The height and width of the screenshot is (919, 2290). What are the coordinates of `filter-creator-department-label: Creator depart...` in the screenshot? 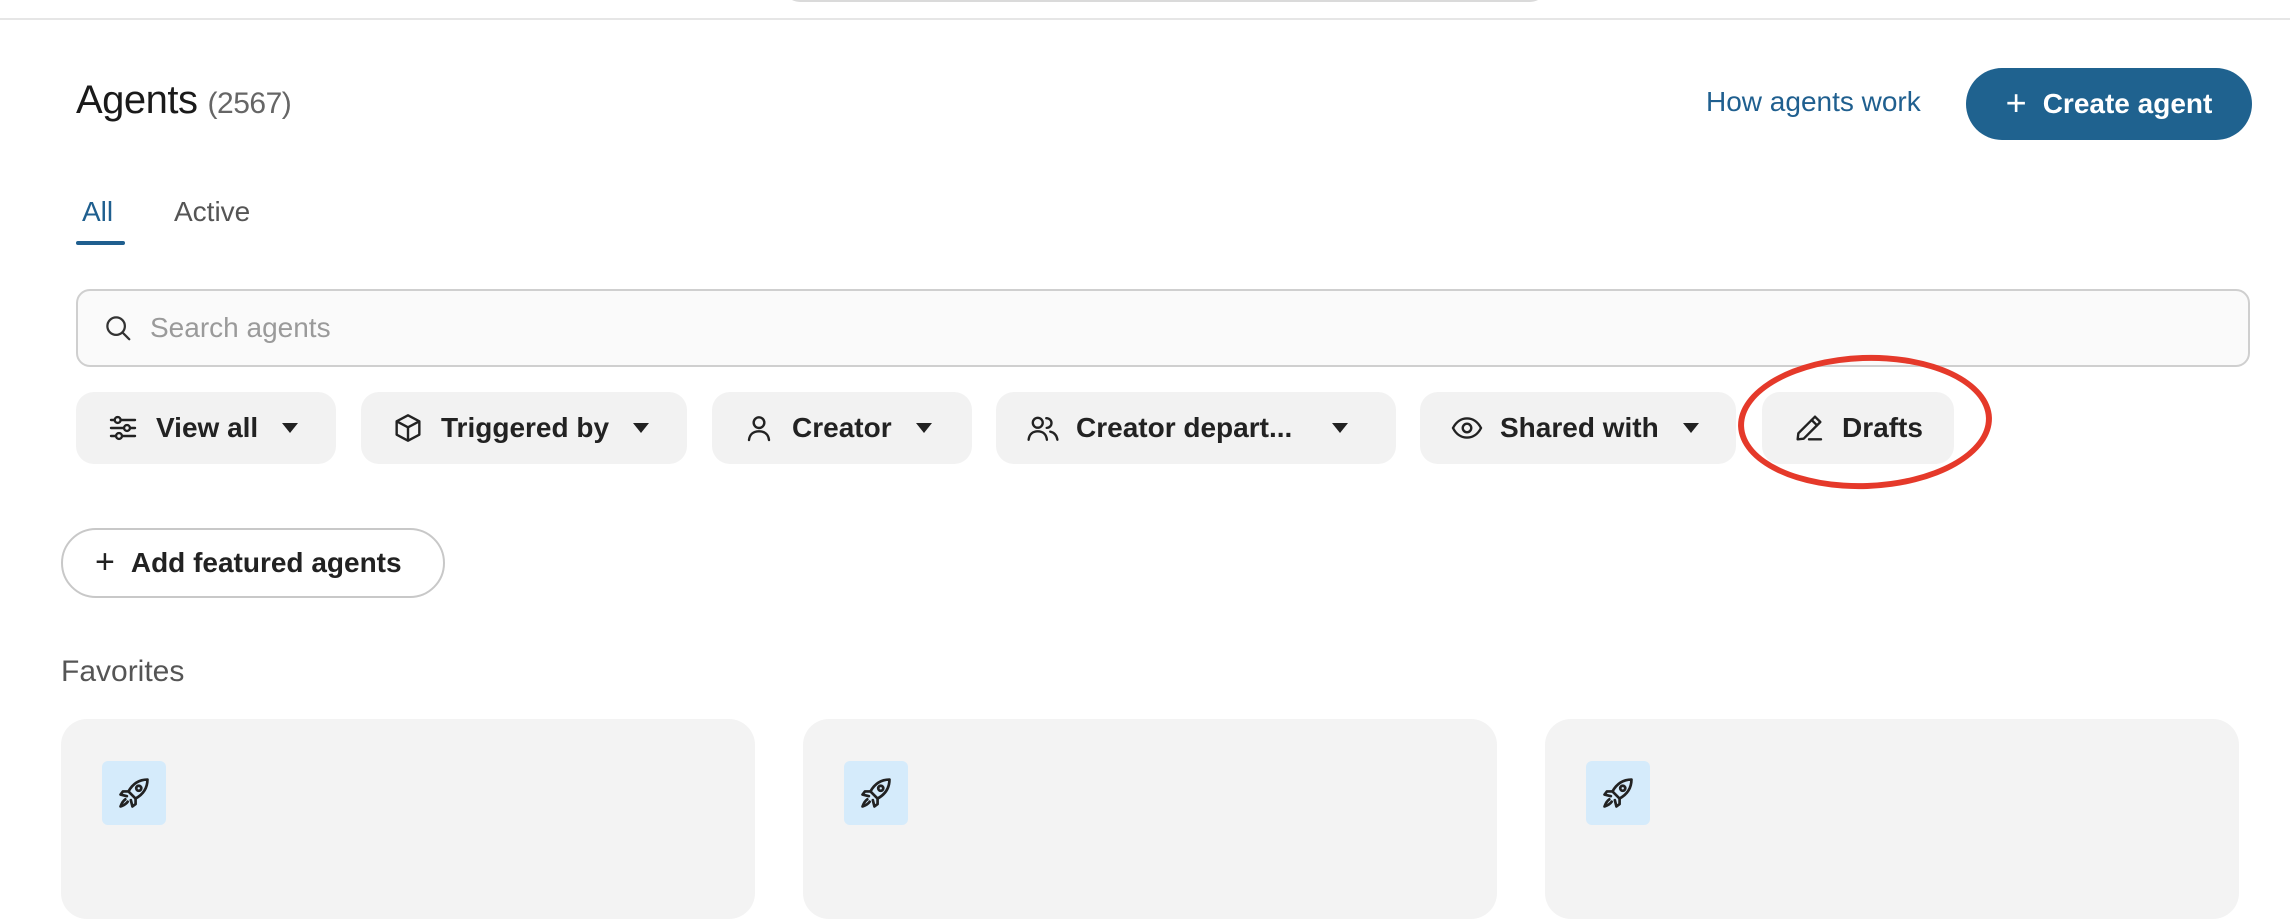 It's located at (1184, 427).